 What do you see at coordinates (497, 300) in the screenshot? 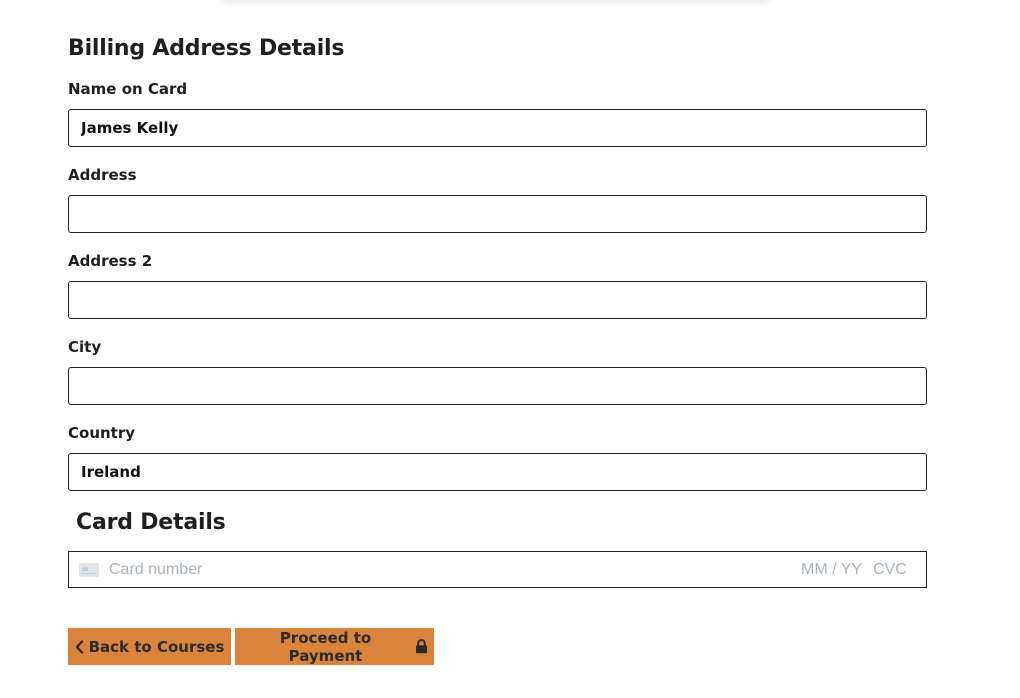
I see `address-2-input` at bounding box center [497, 300].